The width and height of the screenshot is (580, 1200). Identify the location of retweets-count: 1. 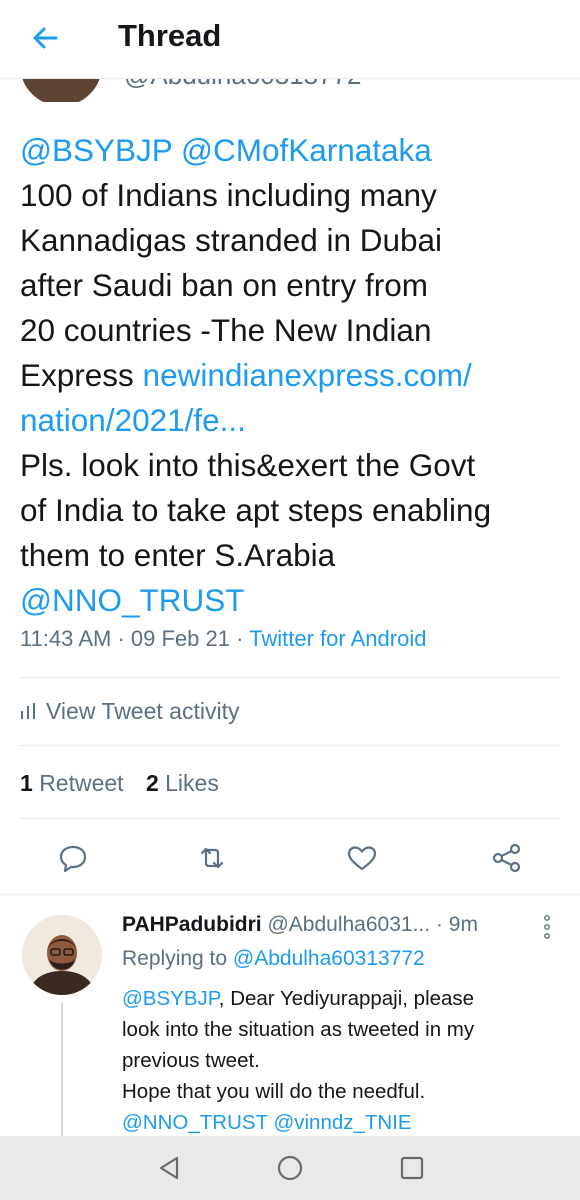
(26, 783).